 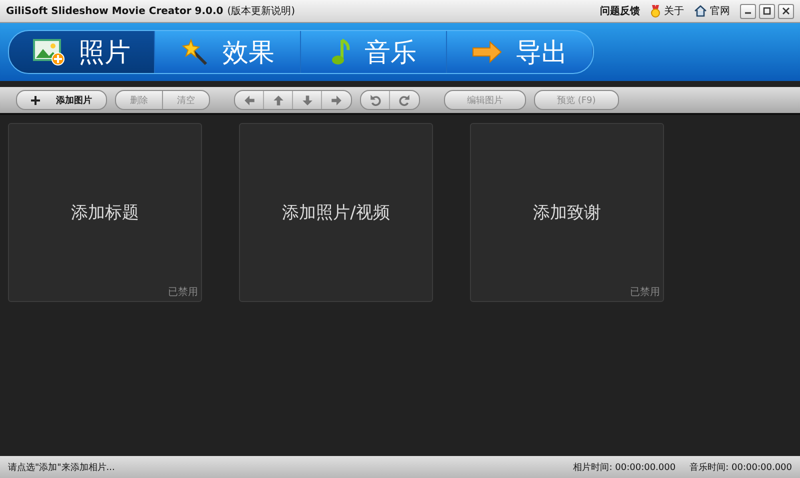 What do you see at coordinates (336, 212) in the screenshot?
I see `add-card: 添加照片/视频` at bounding box center [336, 212].